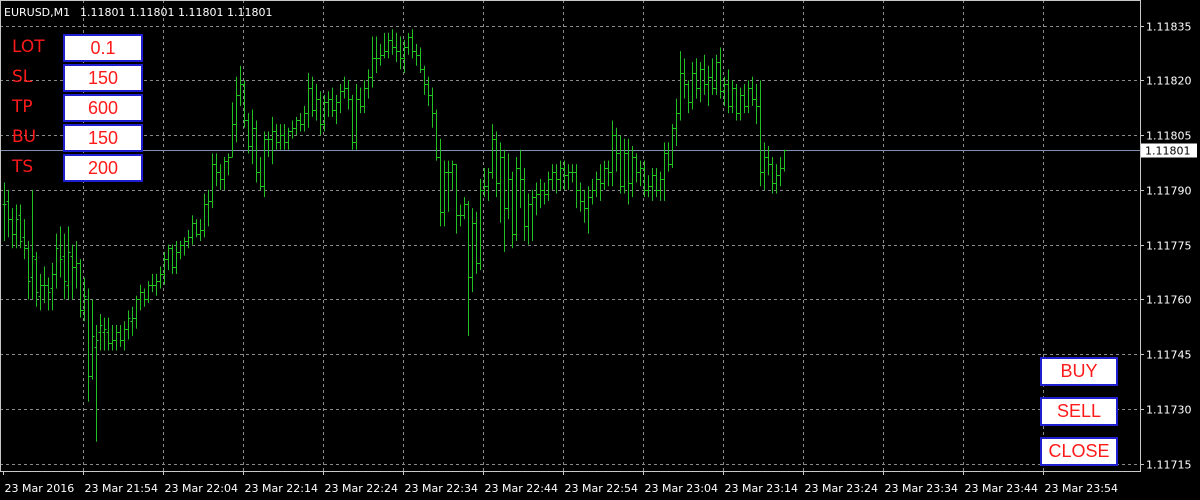 Image resolution: width=1200 pixels, height=500 pixels. I want to click on time-tick-label: 23 Mar 23:04, so click(681, 488).